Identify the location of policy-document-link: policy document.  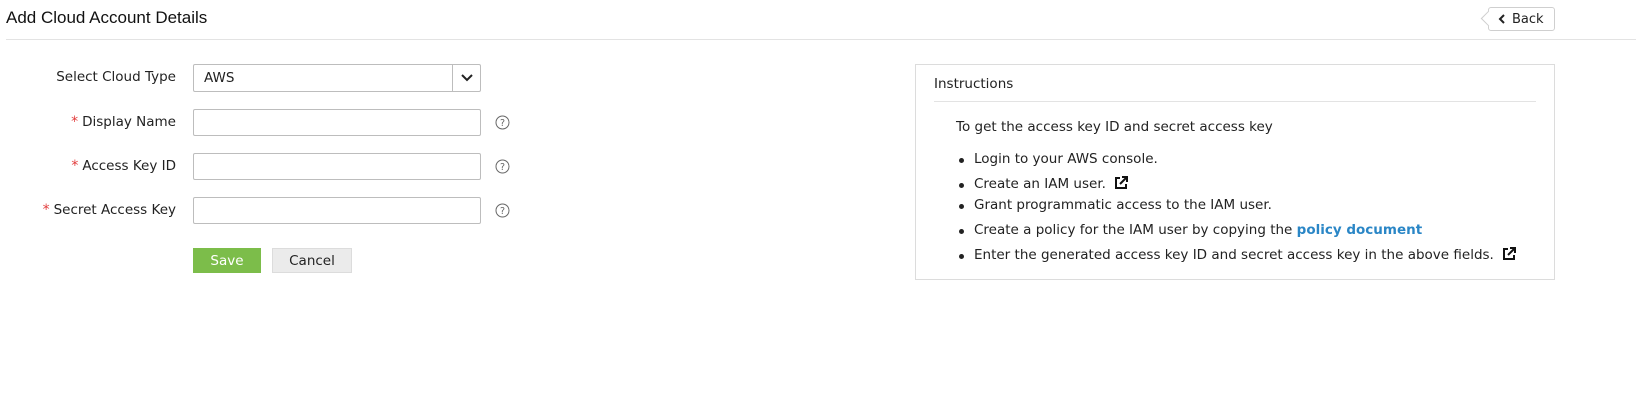
(1360, 230).